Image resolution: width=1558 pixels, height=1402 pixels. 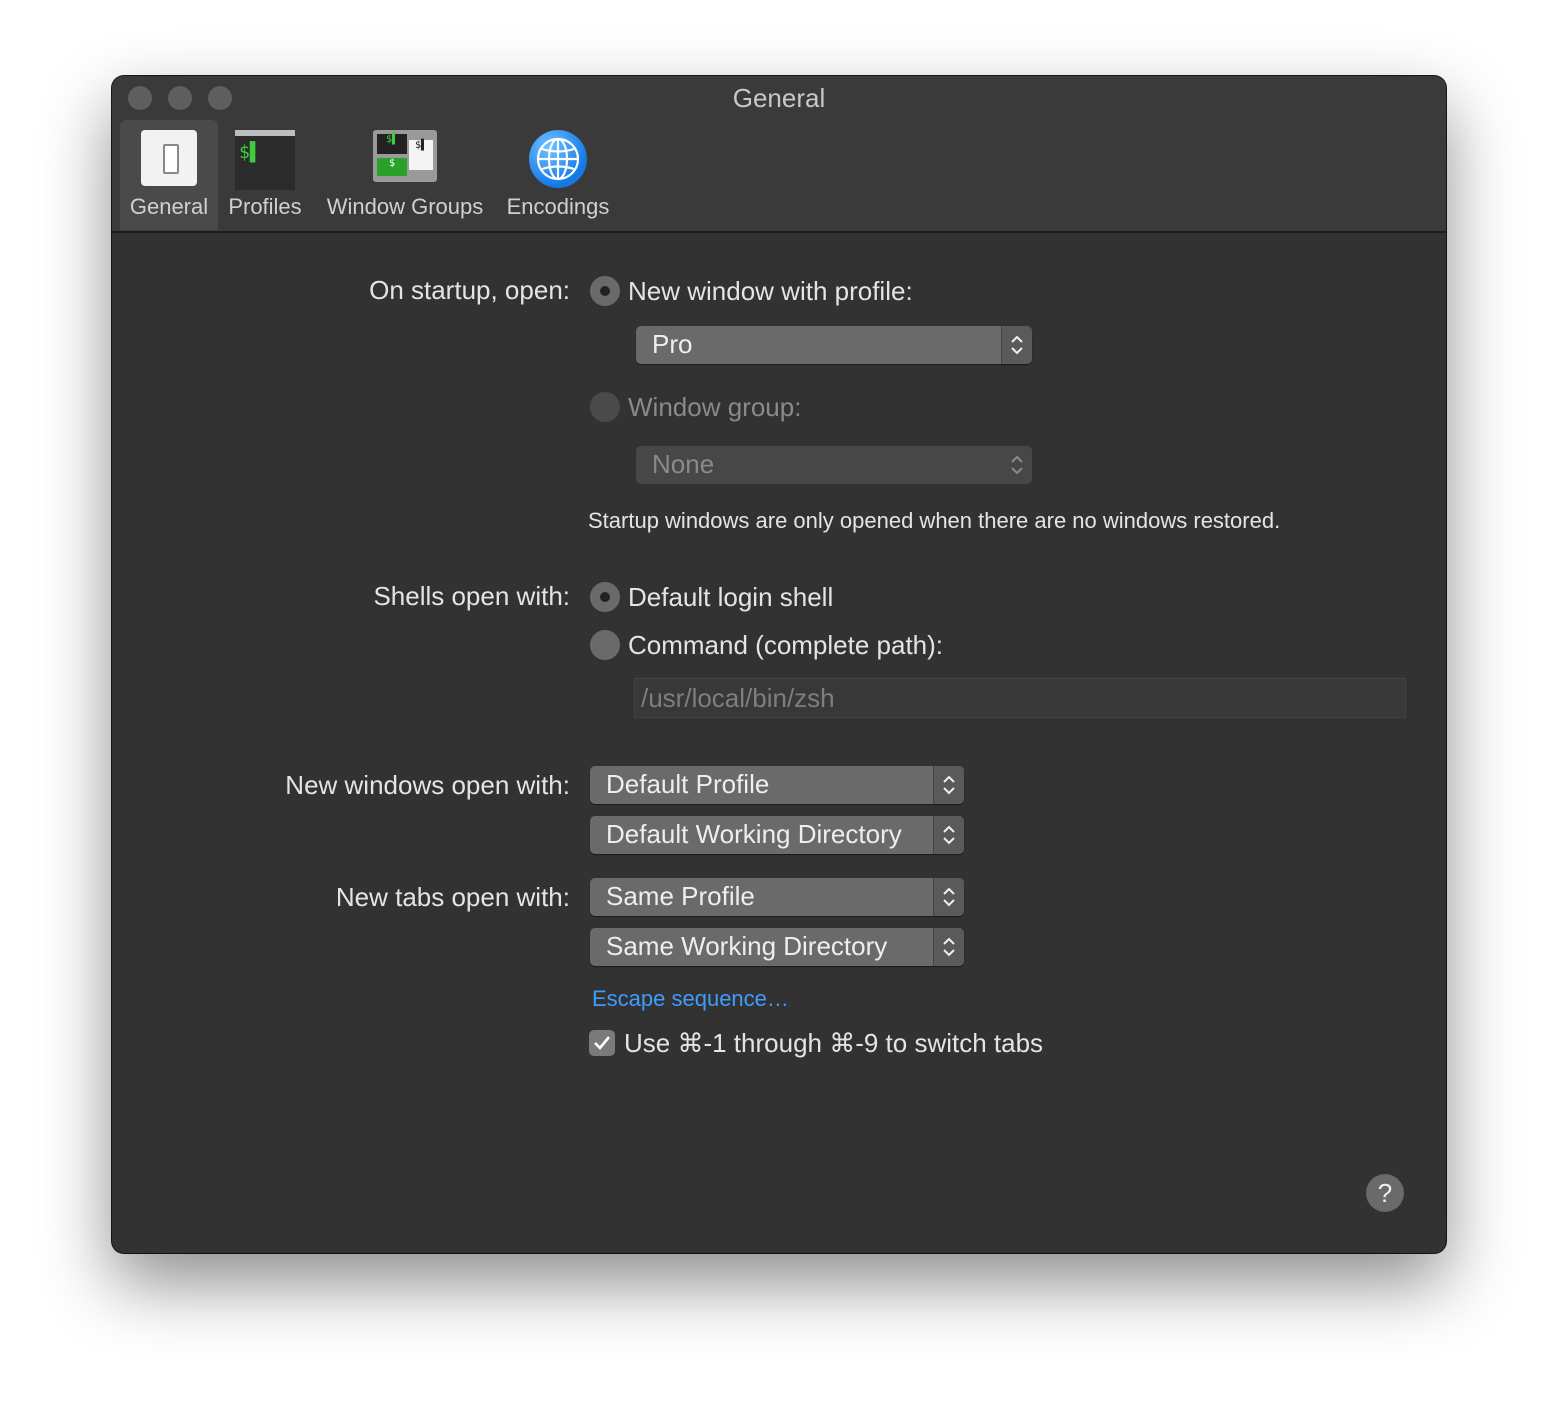 What do you see at coordinates (834, 1043) in the screenshot?
I see `switch-tabs-label: Use ⌘-1 through ⌘-9 to switch tabs` at bounding box center [834, 1043].